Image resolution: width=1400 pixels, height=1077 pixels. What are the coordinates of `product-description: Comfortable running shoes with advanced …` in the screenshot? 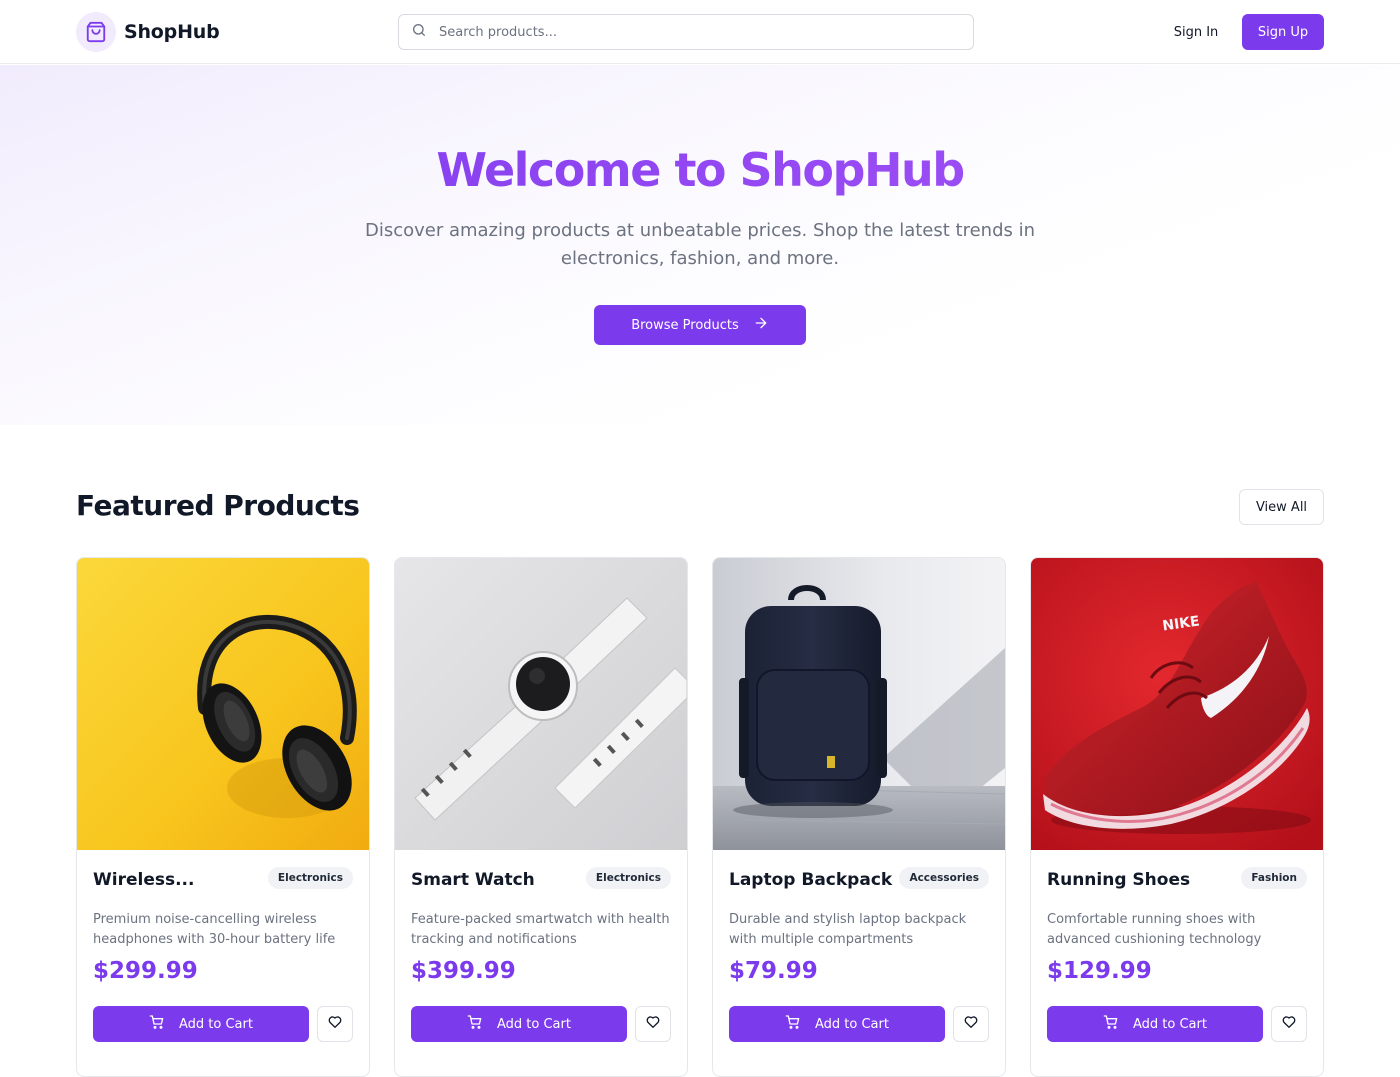 It's located at (1154, 929).